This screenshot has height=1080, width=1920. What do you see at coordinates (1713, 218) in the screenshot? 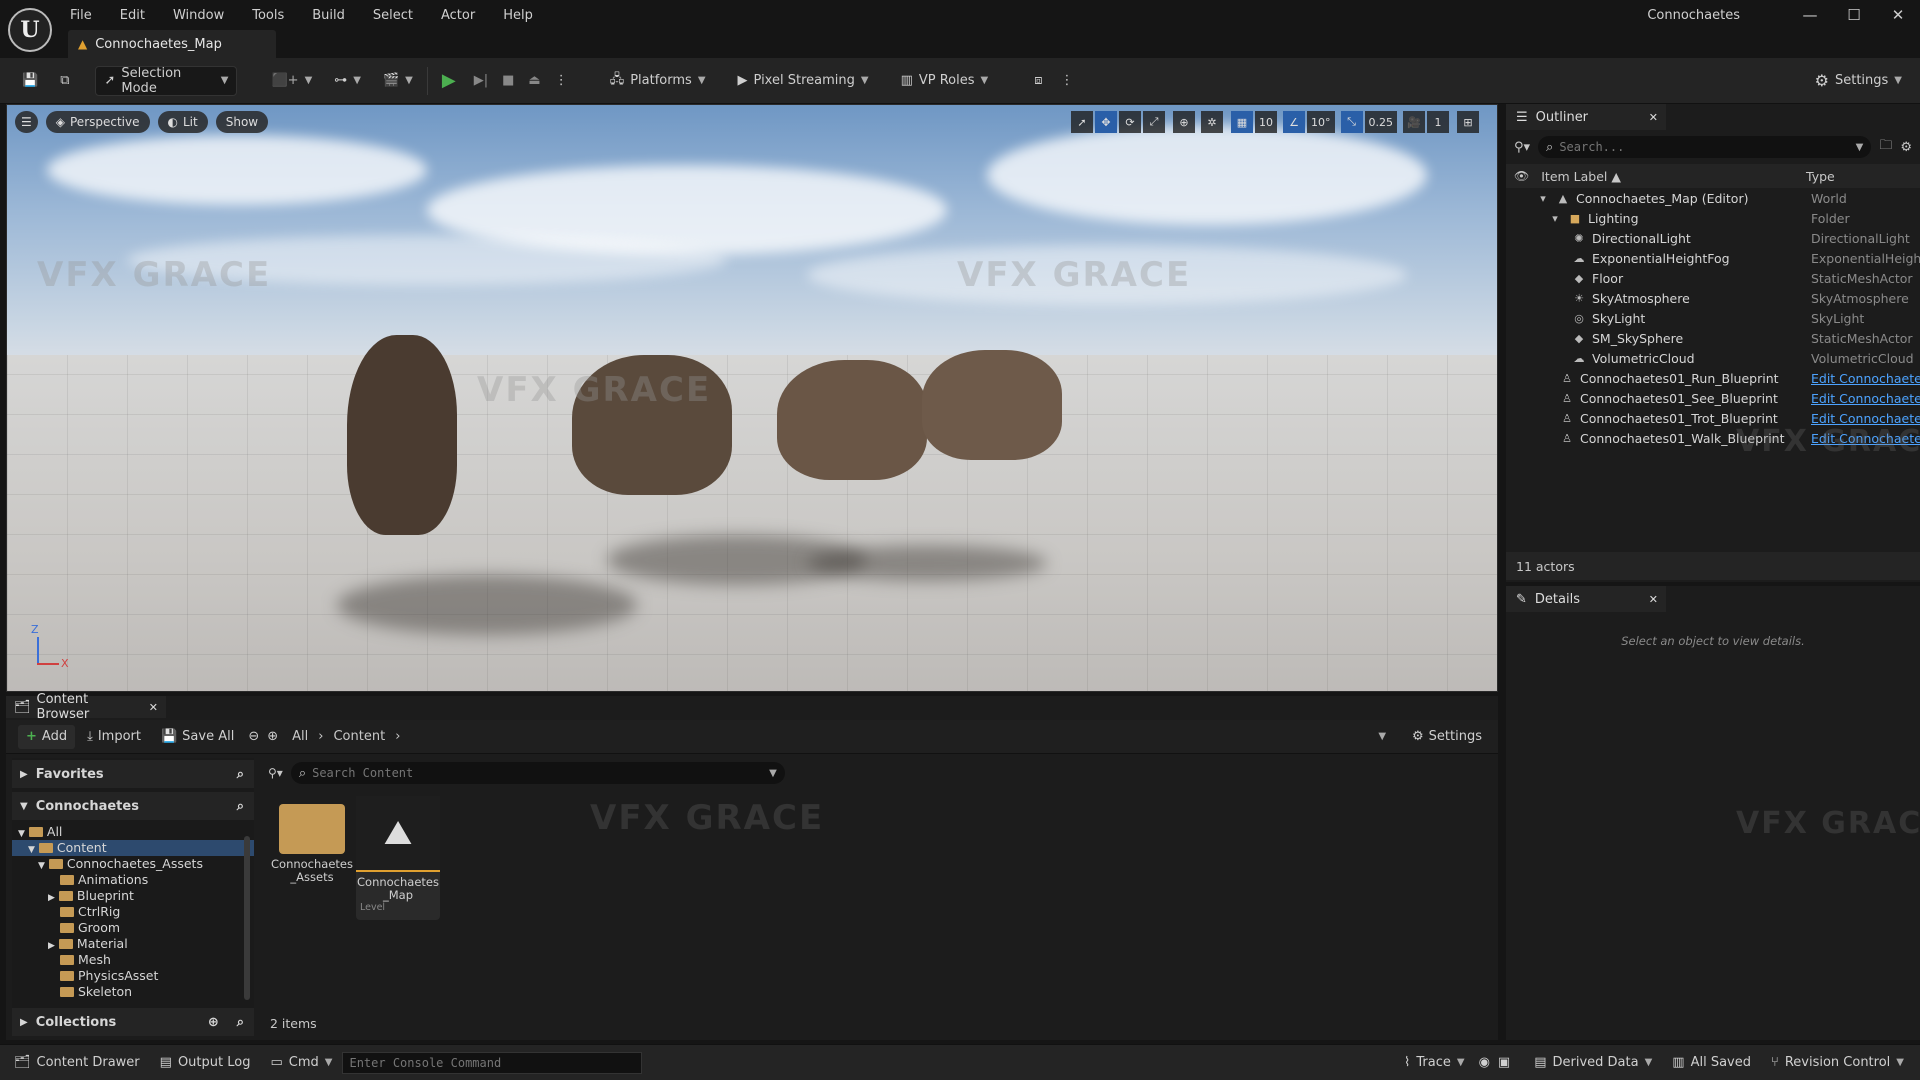
I see `tree-row: ▾ ■ Lighting Folder` at bounding box center [1713, 218].